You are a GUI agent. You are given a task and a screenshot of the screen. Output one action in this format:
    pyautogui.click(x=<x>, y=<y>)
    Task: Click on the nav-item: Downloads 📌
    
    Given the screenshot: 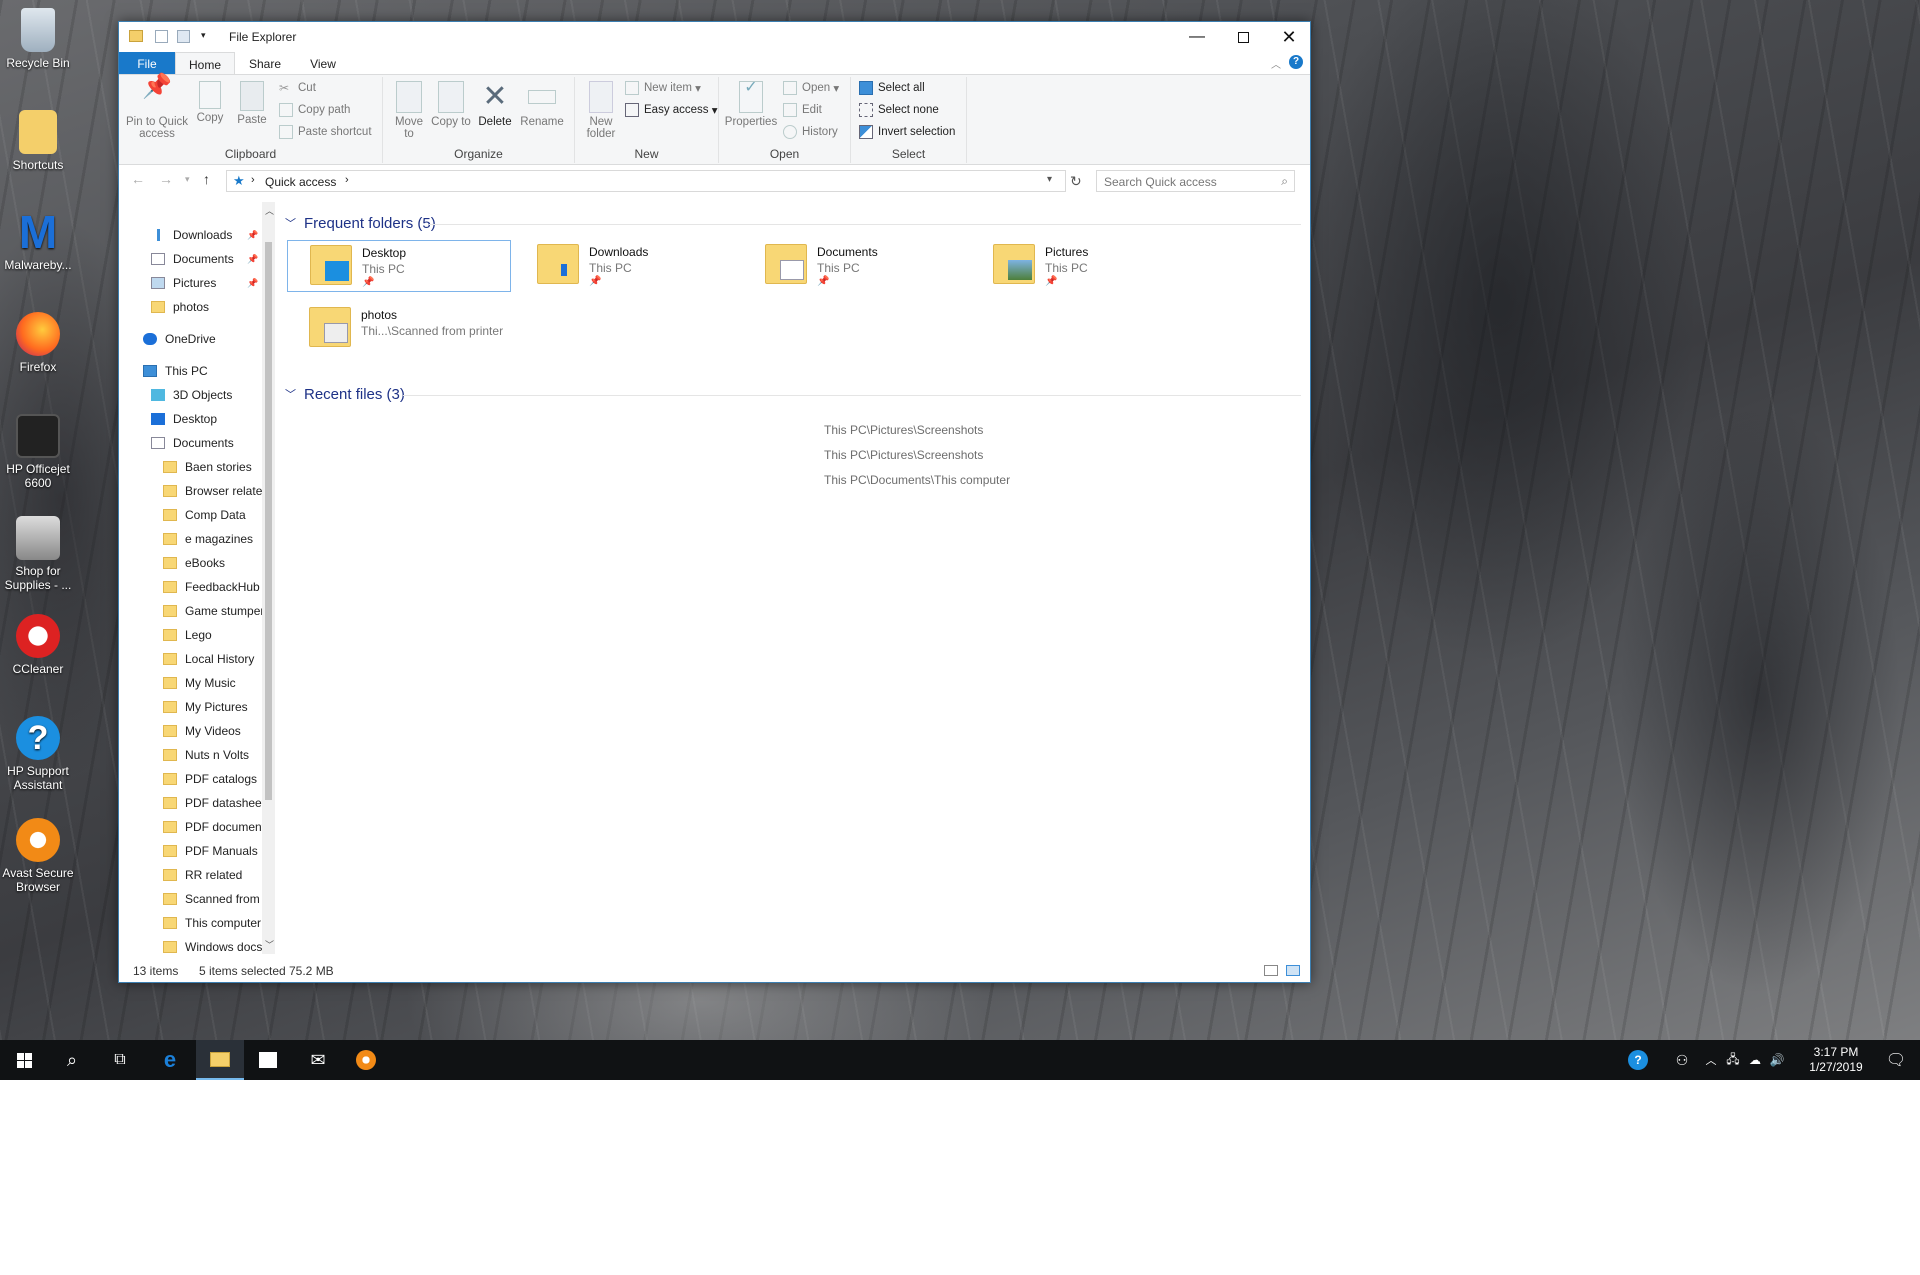 What is the action you would take?
    pyautogui.click(x=193, y=235)
    